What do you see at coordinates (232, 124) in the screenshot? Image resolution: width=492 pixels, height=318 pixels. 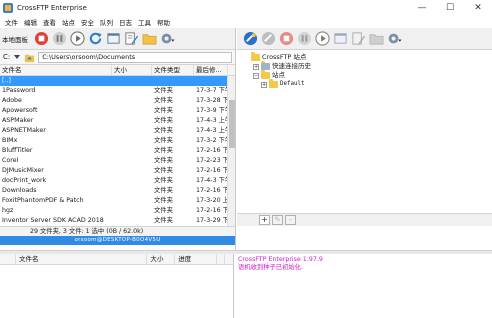 I see `scrollbar-thumb` at bounding box center [232, 124].